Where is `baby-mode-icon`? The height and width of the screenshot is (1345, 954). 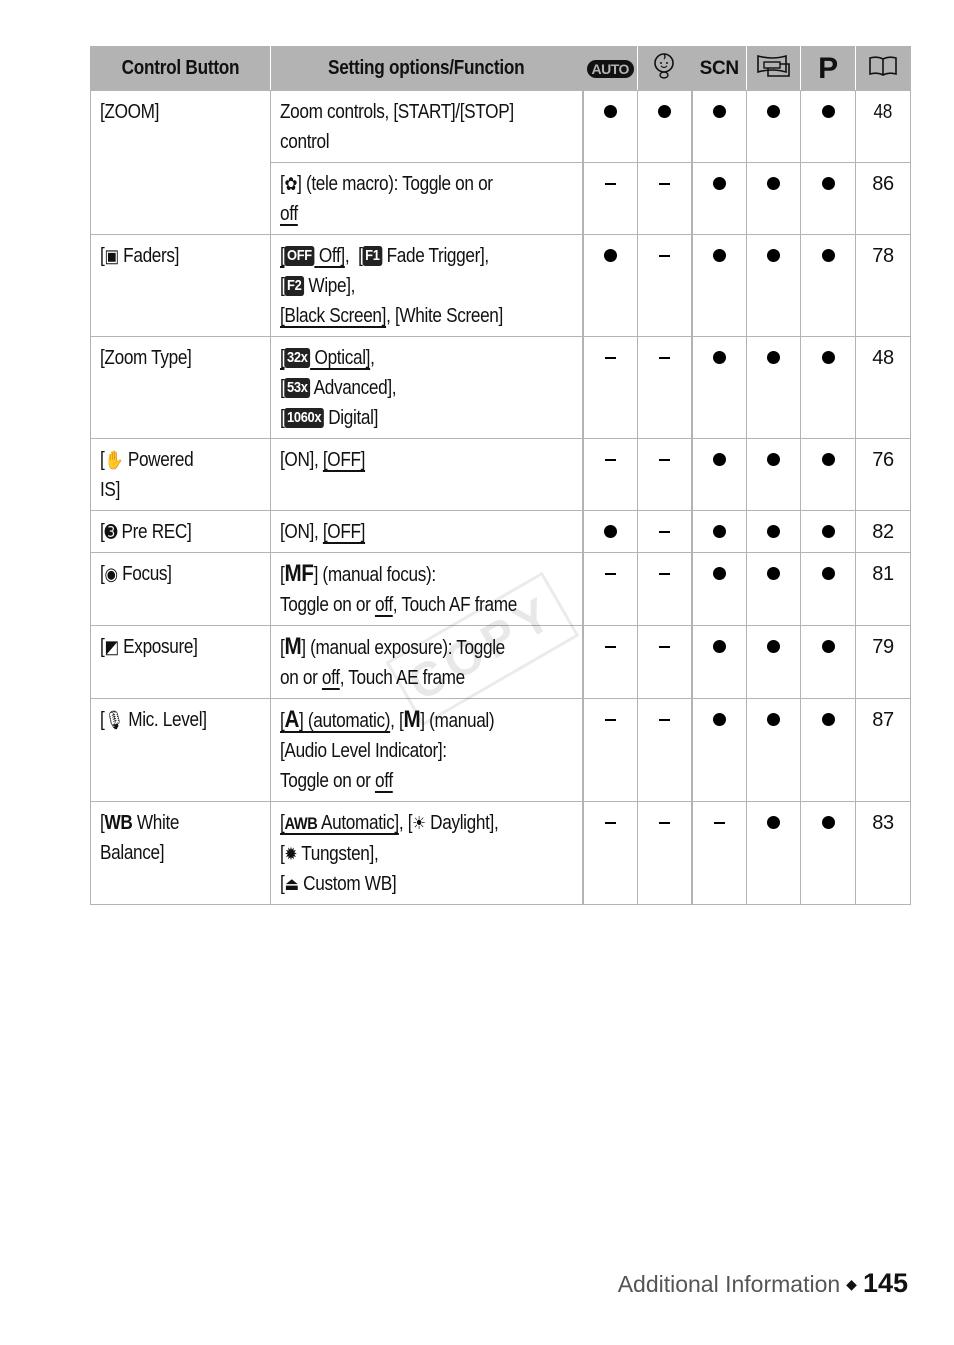 baby-mode-icon is located at coordinates (664, 65).